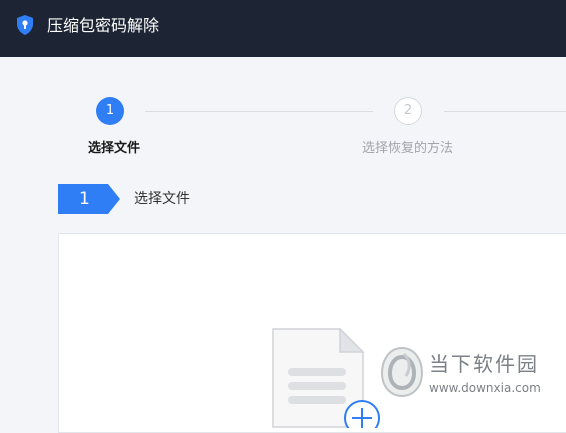 The width and height of the screenshot is (566, 433). What do you see at coordinates (408, 148) in the screenshot?
I see `step-2-label: 选择恢复的方法` at bounding box center [408, 148].